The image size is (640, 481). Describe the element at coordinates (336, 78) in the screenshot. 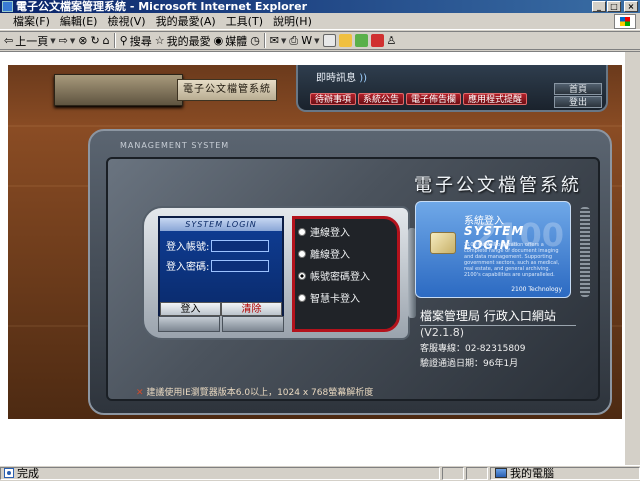

I see `info-title-text: 即時訊息` at that location.